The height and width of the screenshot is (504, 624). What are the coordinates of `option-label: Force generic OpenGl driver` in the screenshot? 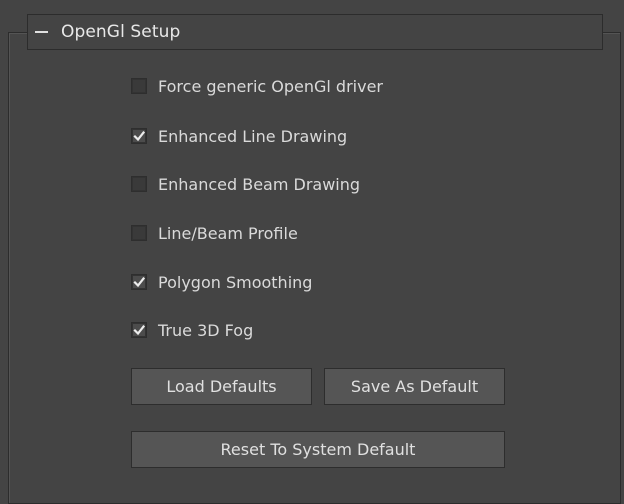 It's located at (270, 86).